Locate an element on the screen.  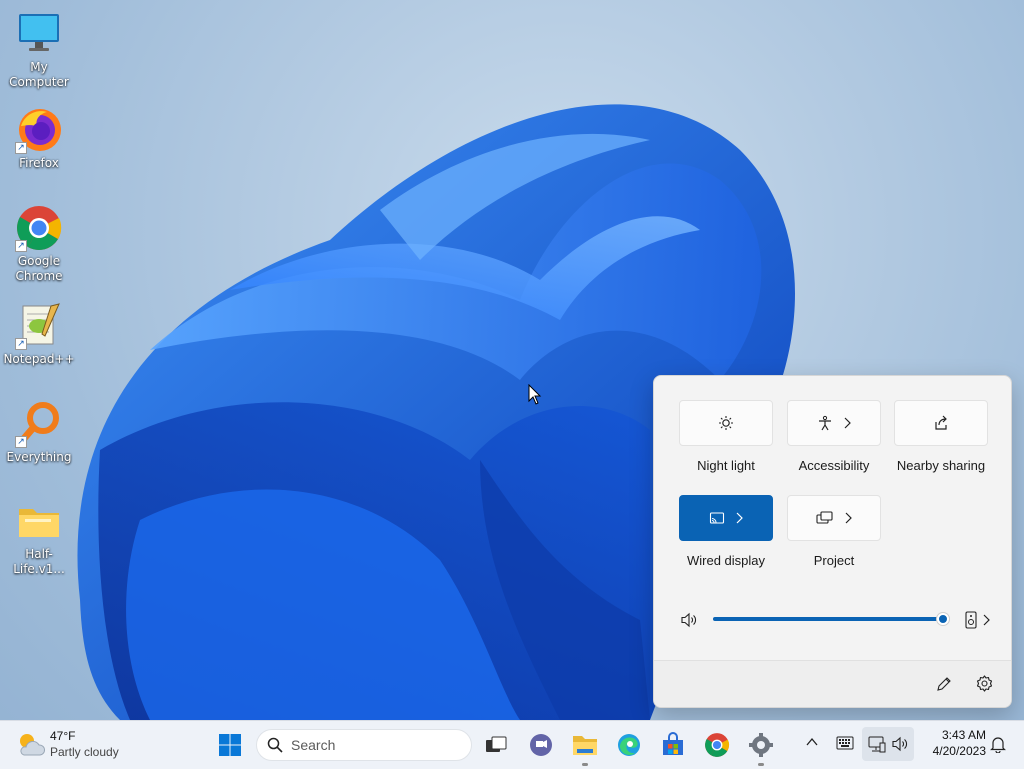
network-volume-tray-group is located at coordinates (888, 744).